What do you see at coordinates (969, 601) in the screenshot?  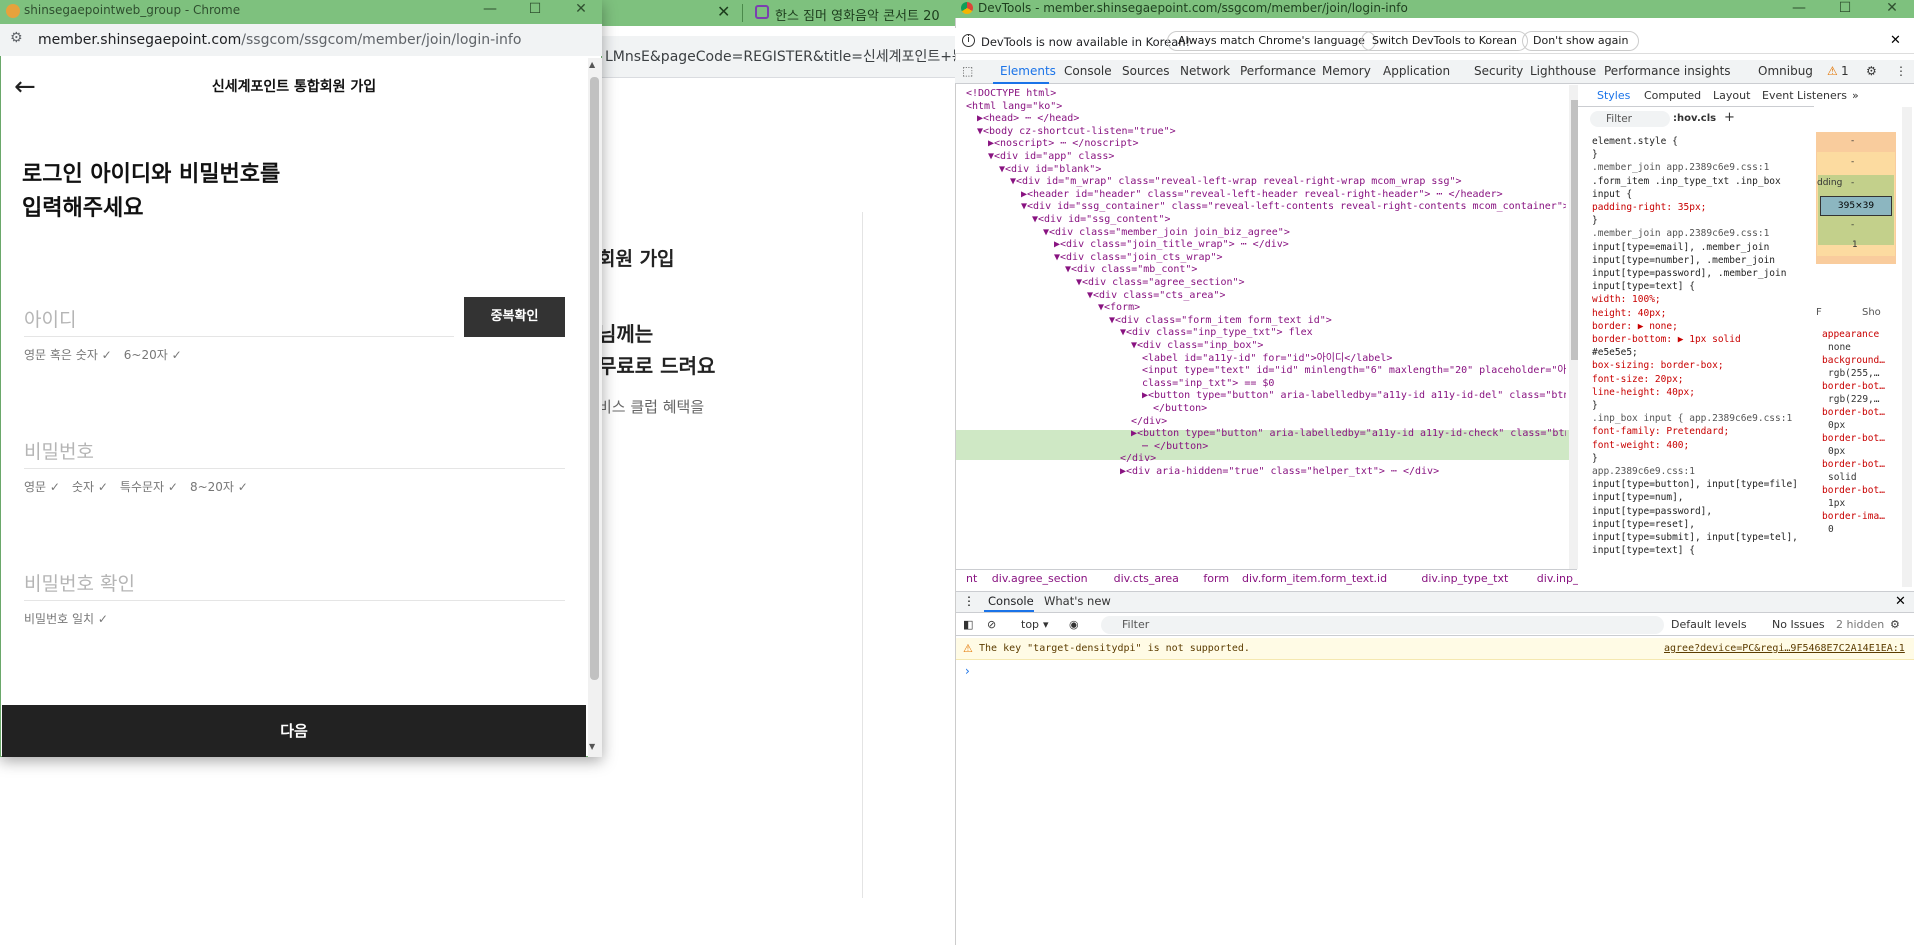 I see `drawer-menu-icon: ⋮` at bounding box center [969, 601].